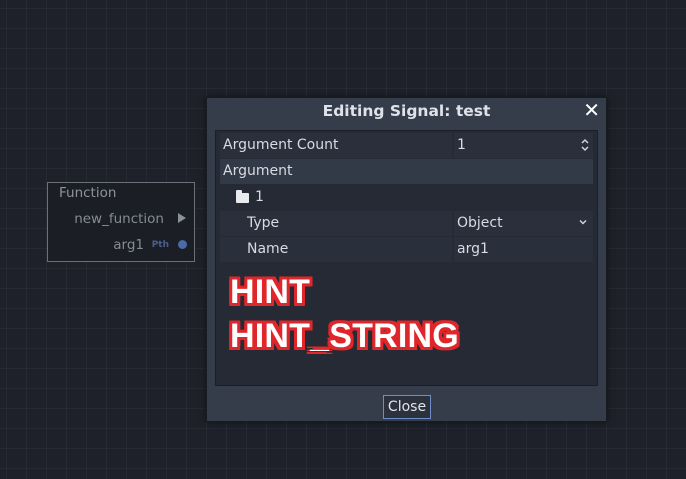  What do you see at coordinates (406, 145) in the screenshot?
I see `argument-count-row: Argument Count 1` at bounding box center [406, 145].